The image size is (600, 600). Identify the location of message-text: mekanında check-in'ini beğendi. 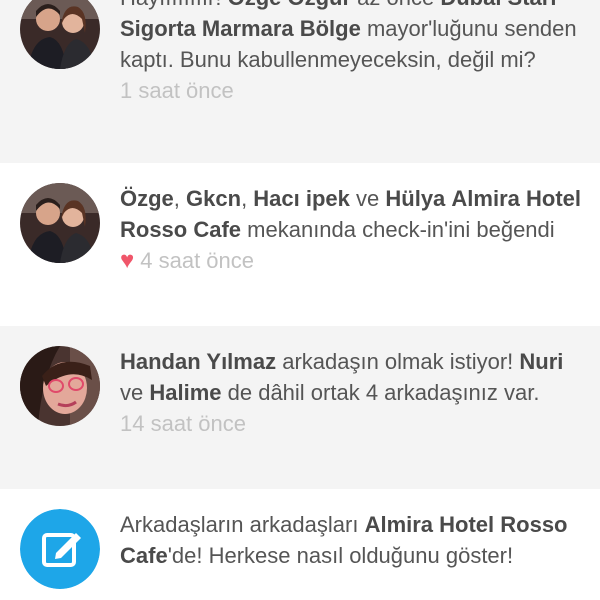
(398, 229).